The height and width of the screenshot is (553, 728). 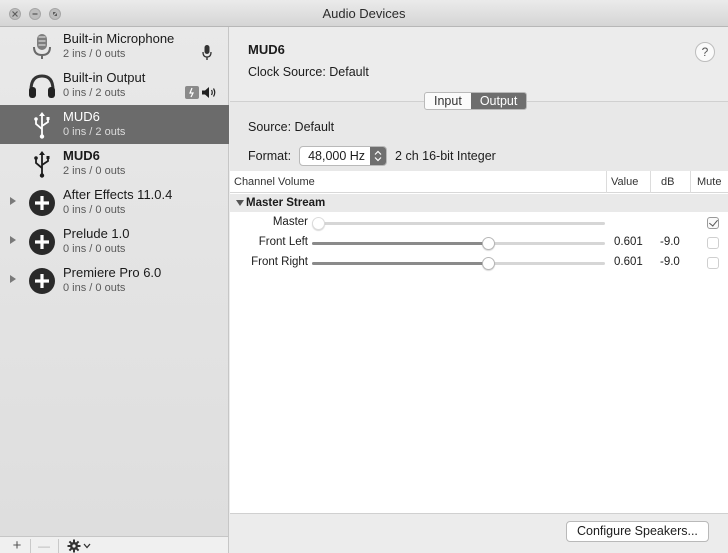 I want to click on column-header-value: Value, so click(x=628, y=182).